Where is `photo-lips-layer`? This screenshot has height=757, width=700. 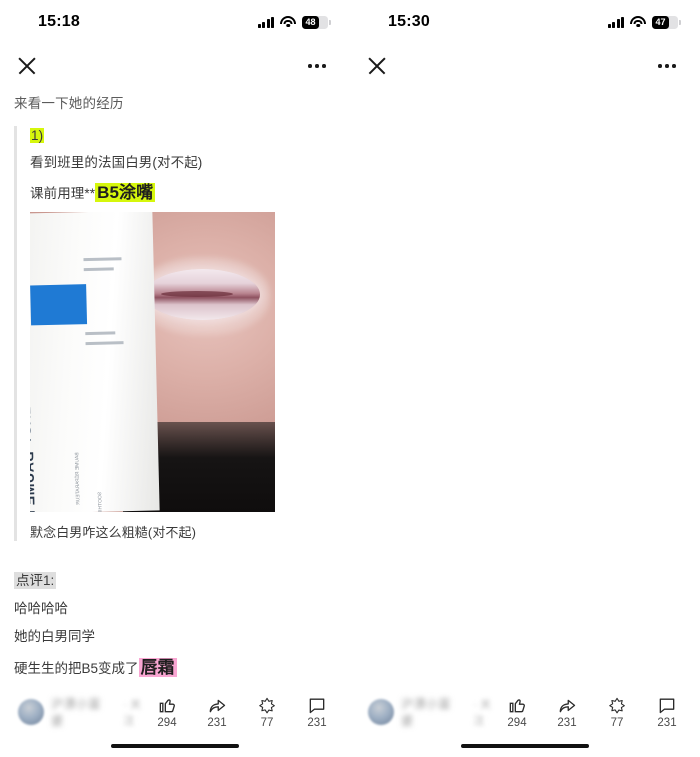 photo-lips-layer is located at coordinates (203, 295).